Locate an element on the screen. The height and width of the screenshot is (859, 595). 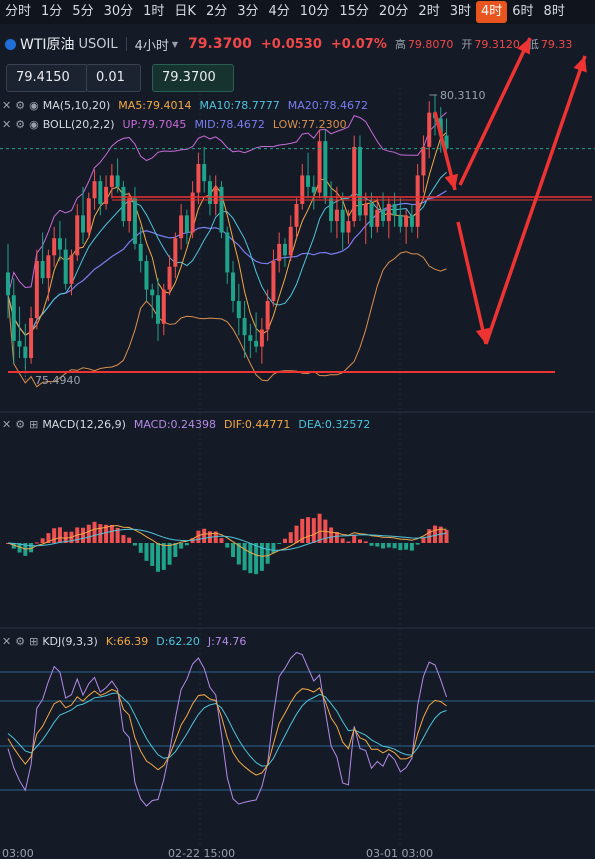
dea-value: DEA:0.32572 is located at coordinates (334, 424).